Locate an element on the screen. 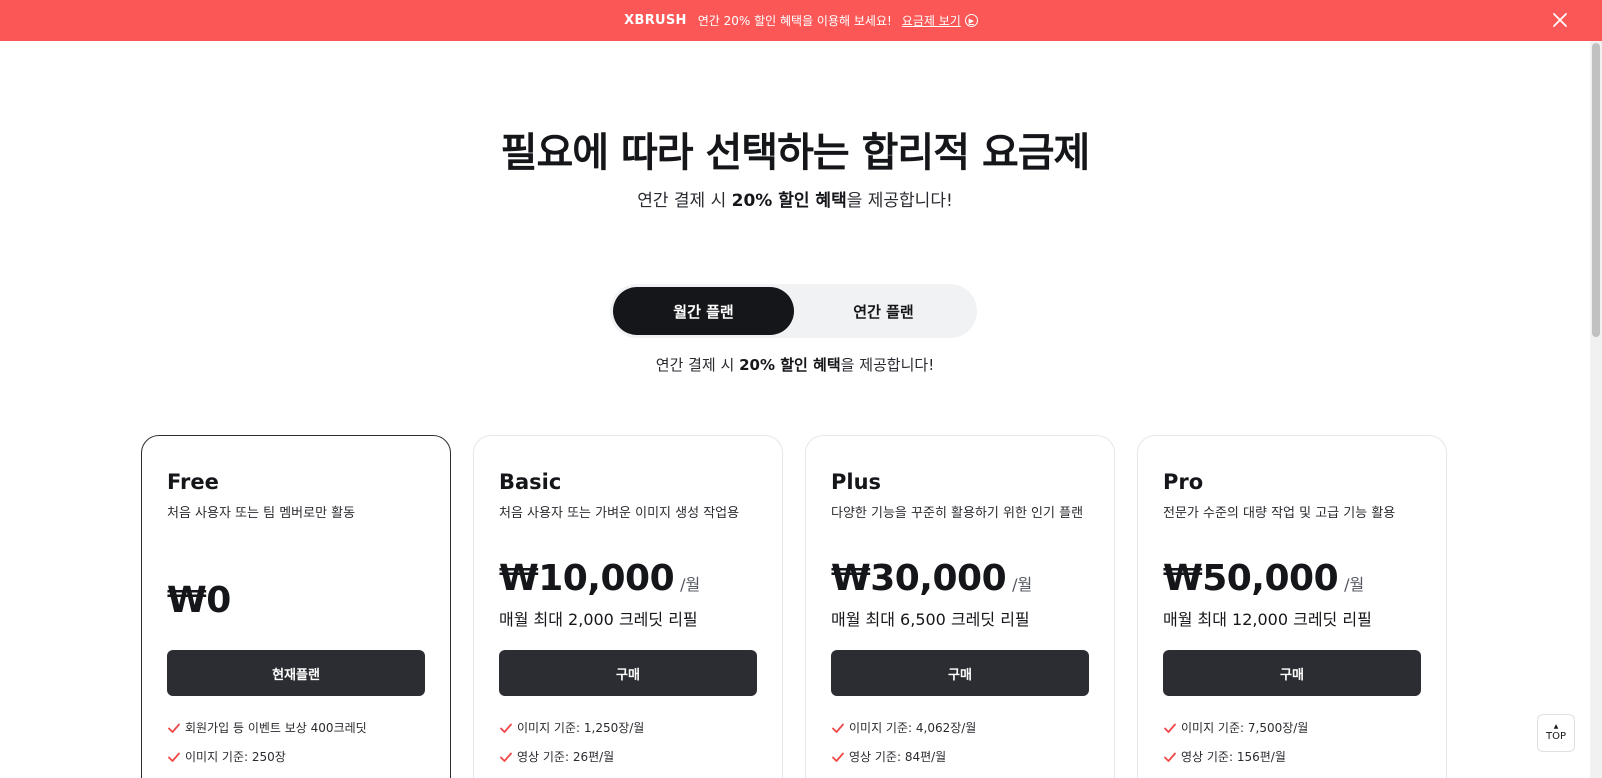 Image resolution: width=1602 pixels, height=778 pixels. current-plan-button: 현재플랜 is located at coordinates (296, 673).